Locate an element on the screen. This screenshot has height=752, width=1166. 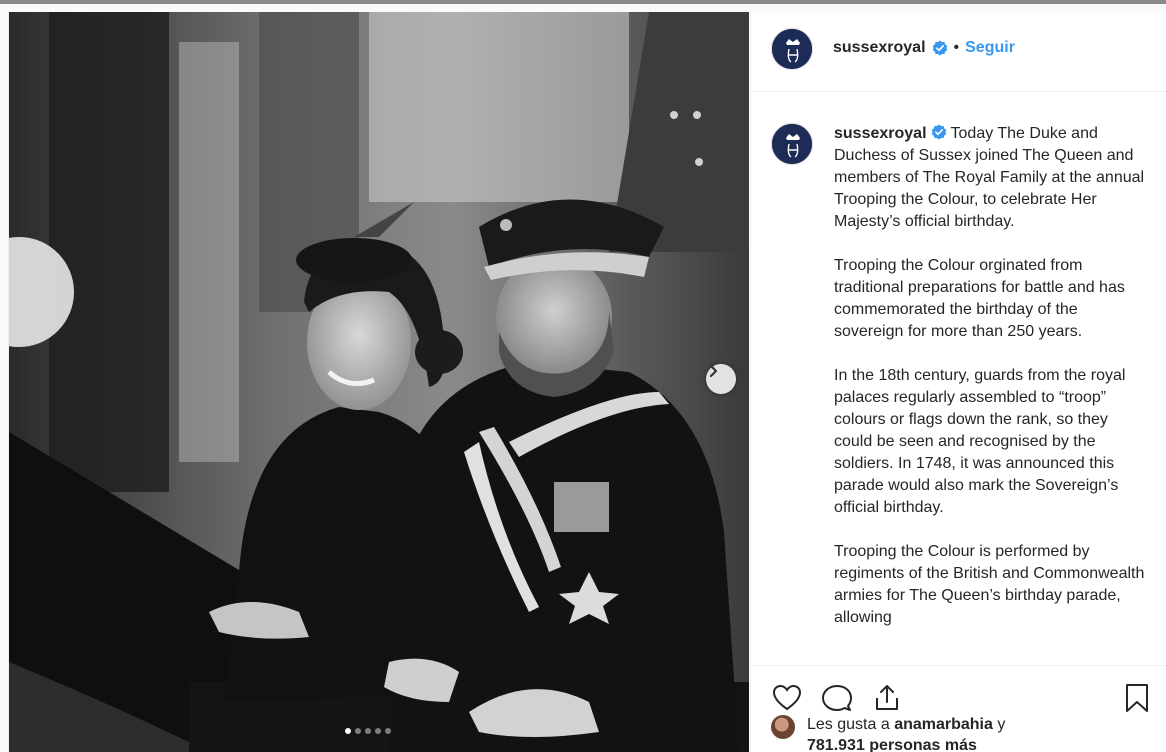
bookmark-icon is located at coordinates (1137, 698).